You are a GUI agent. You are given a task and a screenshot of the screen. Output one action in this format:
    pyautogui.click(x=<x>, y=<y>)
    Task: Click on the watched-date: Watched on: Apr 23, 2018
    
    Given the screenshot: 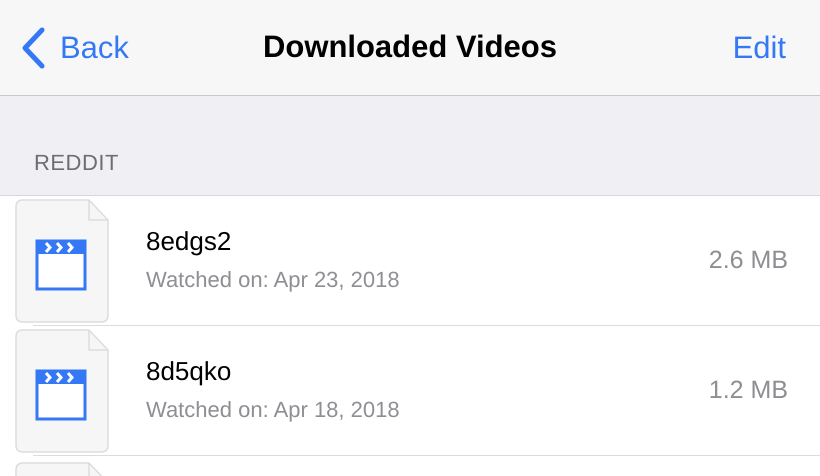 What is the action you would take?
    pyautogui.click(x=273, y=280)
    